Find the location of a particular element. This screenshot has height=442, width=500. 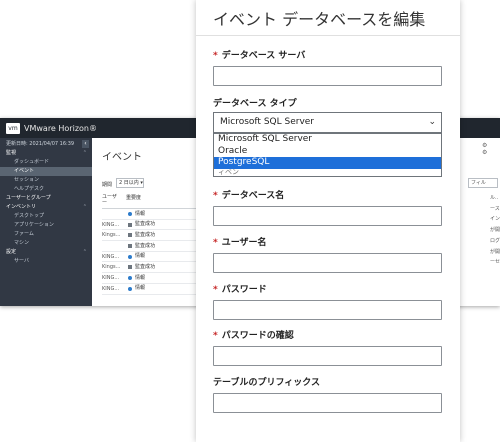

dropdown-option: PostgreSQL is located at coordinates (327, 163).